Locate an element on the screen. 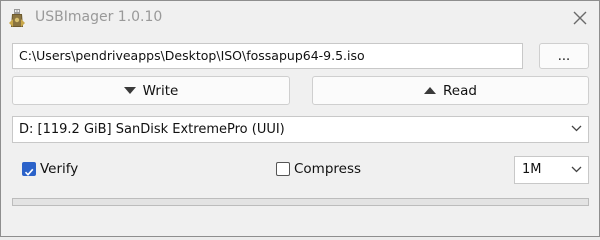 The height and width of the screenshot is (240, 600). title-bar: USBImager 1.0.10 is located at coordinates (300, 18).